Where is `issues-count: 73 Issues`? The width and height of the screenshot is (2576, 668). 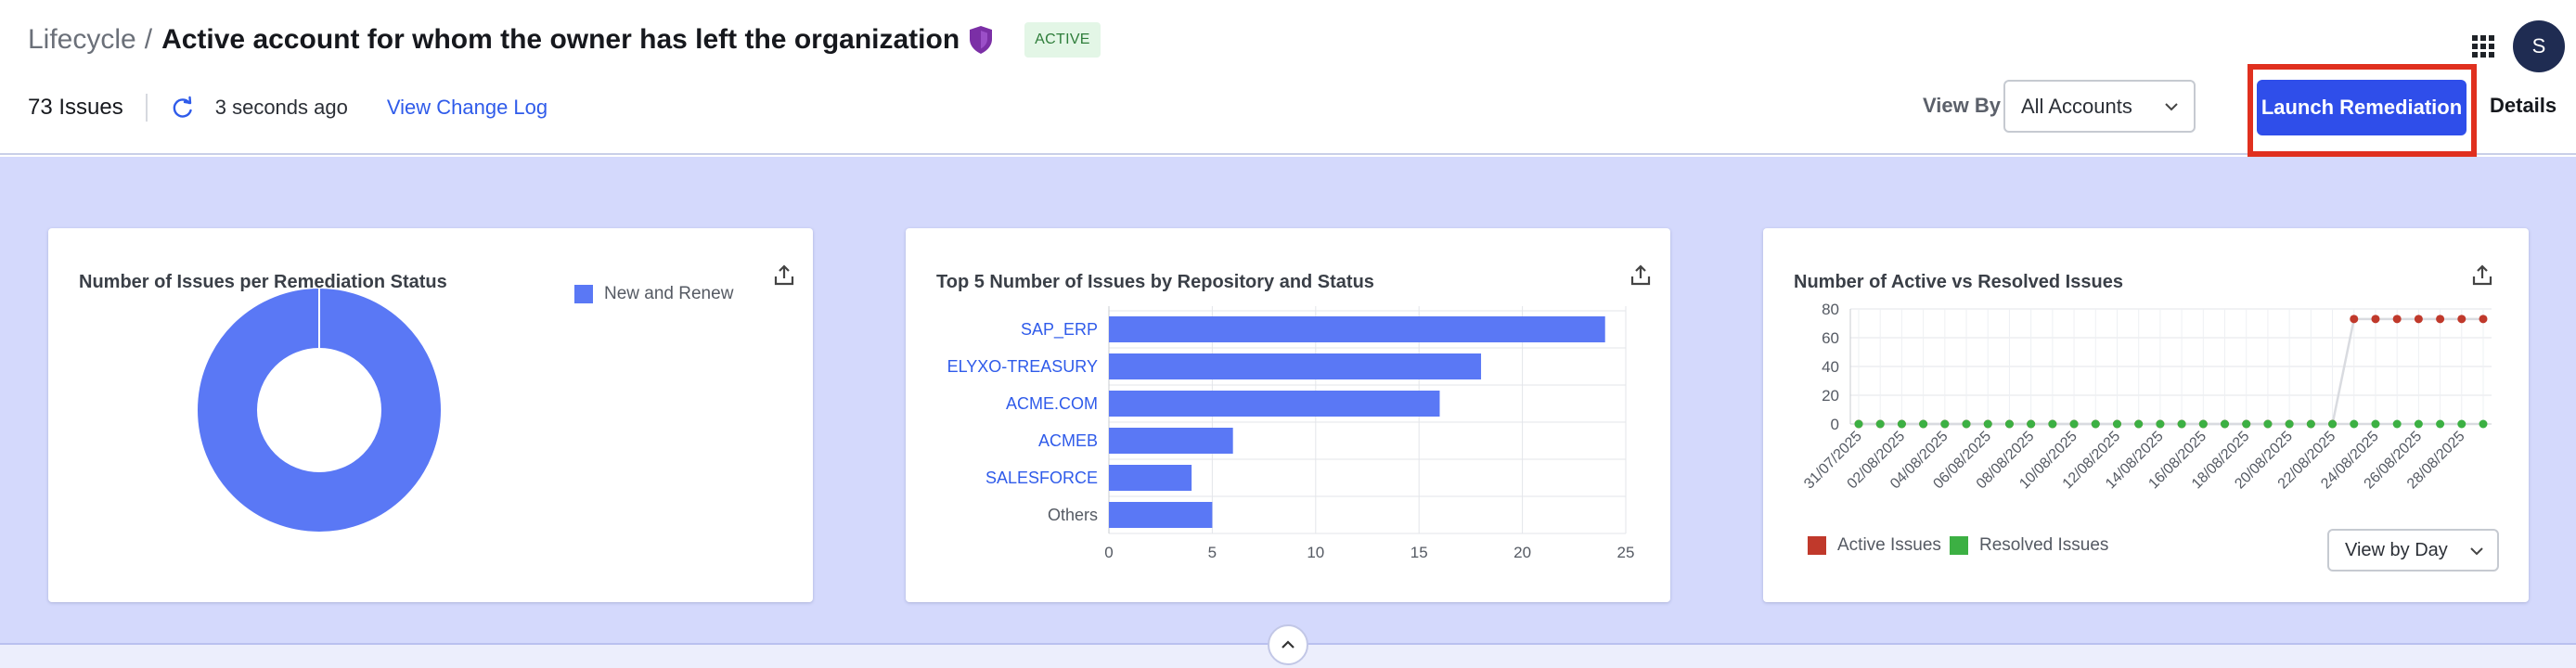
issues-count: 73 Issues is located at coordinates (75, 108).